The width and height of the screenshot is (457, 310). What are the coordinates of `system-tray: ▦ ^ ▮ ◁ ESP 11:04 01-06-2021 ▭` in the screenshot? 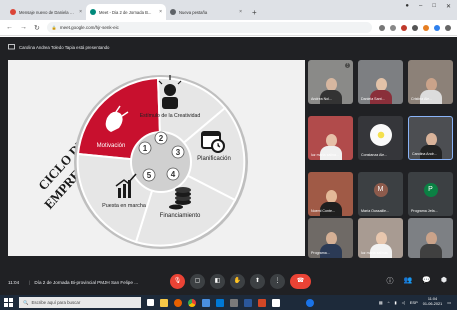 It's located at (415, 302).